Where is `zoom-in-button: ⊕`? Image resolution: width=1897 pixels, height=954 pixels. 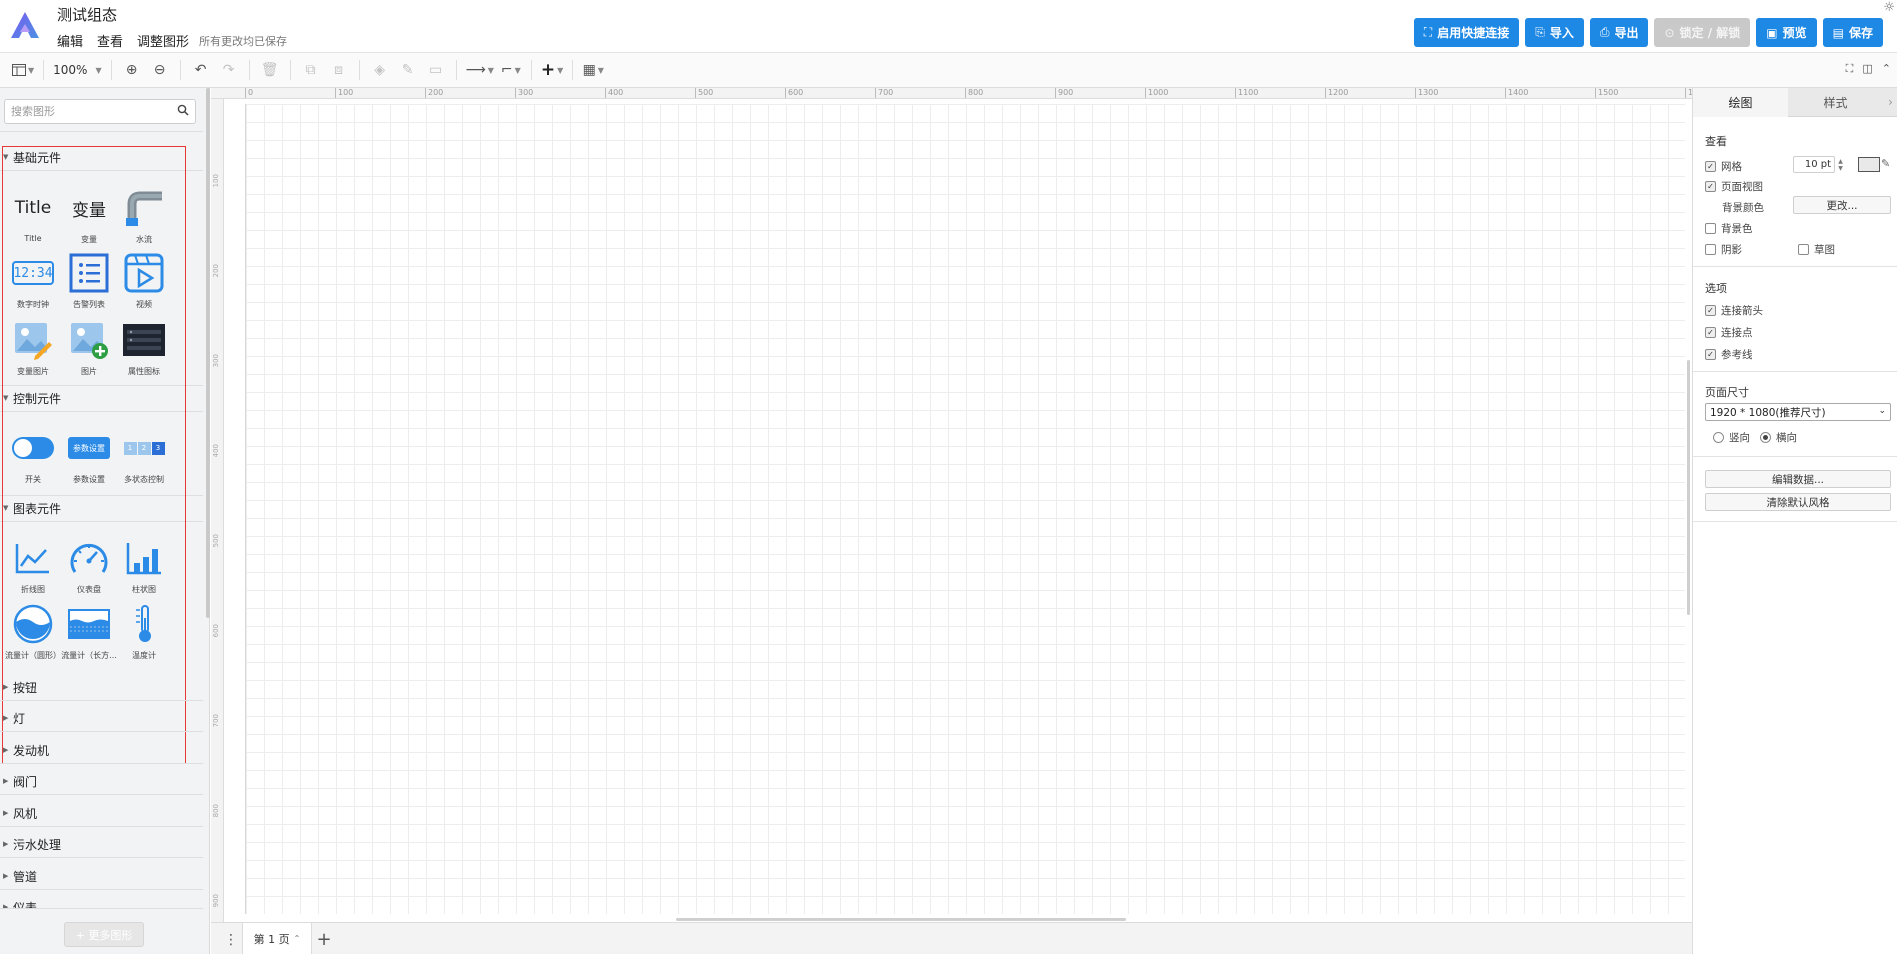 zoom-in-button: ⊕ is located at coordinates (132, 70).